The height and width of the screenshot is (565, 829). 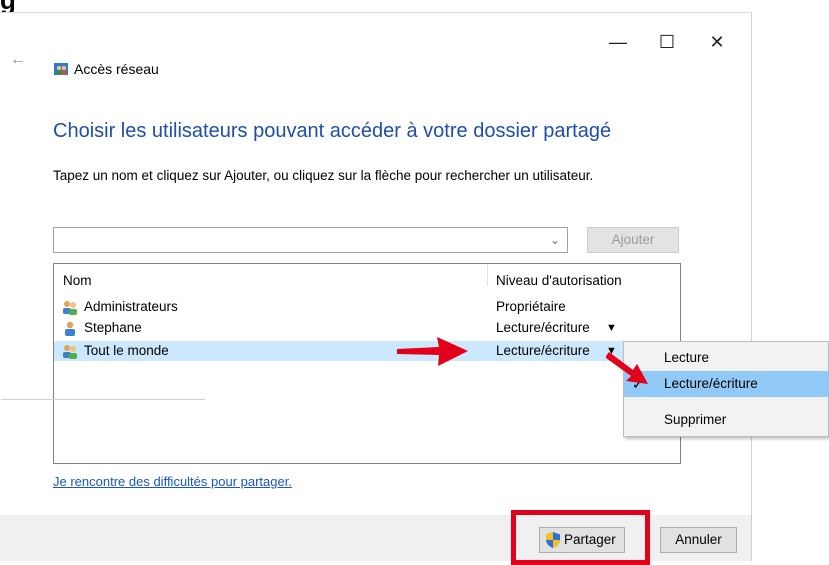 I want to click on menu-separator, so click(x=103, y=399).